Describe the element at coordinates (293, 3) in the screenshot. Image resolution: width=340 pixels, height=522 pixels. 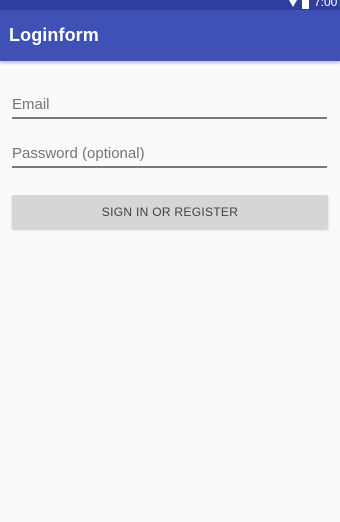
I see `wifi-icon` at that location.